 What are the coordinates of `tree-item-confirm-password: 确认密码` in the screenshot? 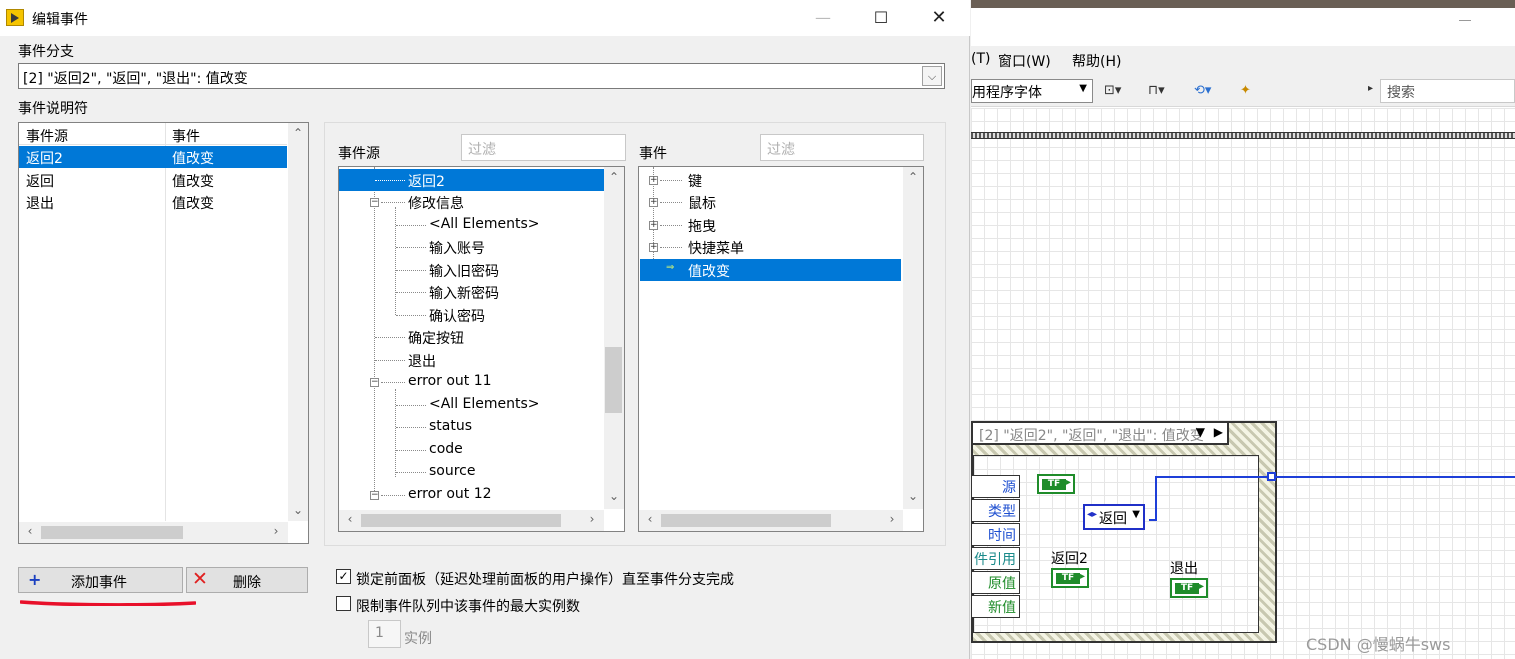 It's located at (471, 315).